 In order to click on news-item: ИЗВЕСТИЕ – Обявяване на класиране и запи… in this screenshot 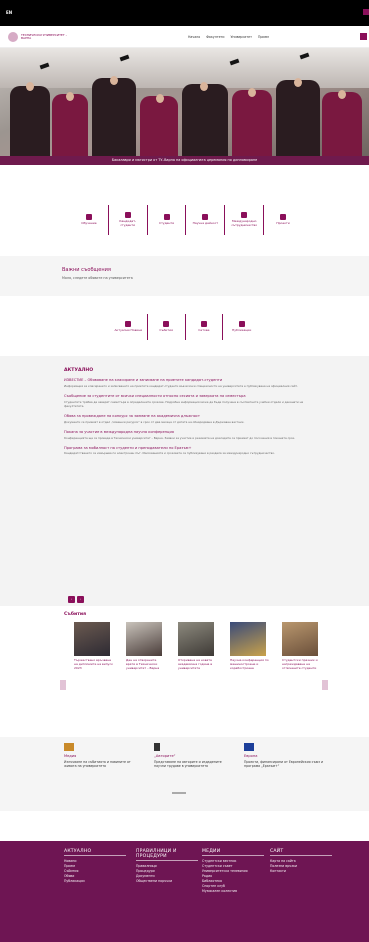, I will do `click(186, 383)`.